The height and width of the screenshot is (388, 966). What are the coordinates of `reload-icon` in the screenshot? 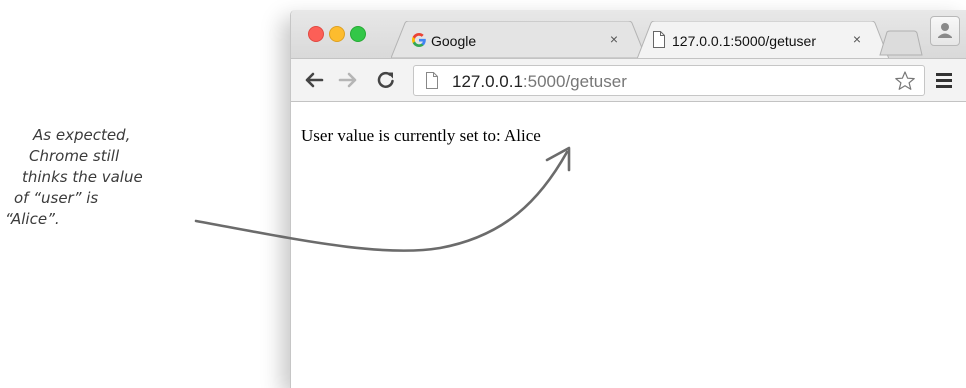 It's located at (386, 80).